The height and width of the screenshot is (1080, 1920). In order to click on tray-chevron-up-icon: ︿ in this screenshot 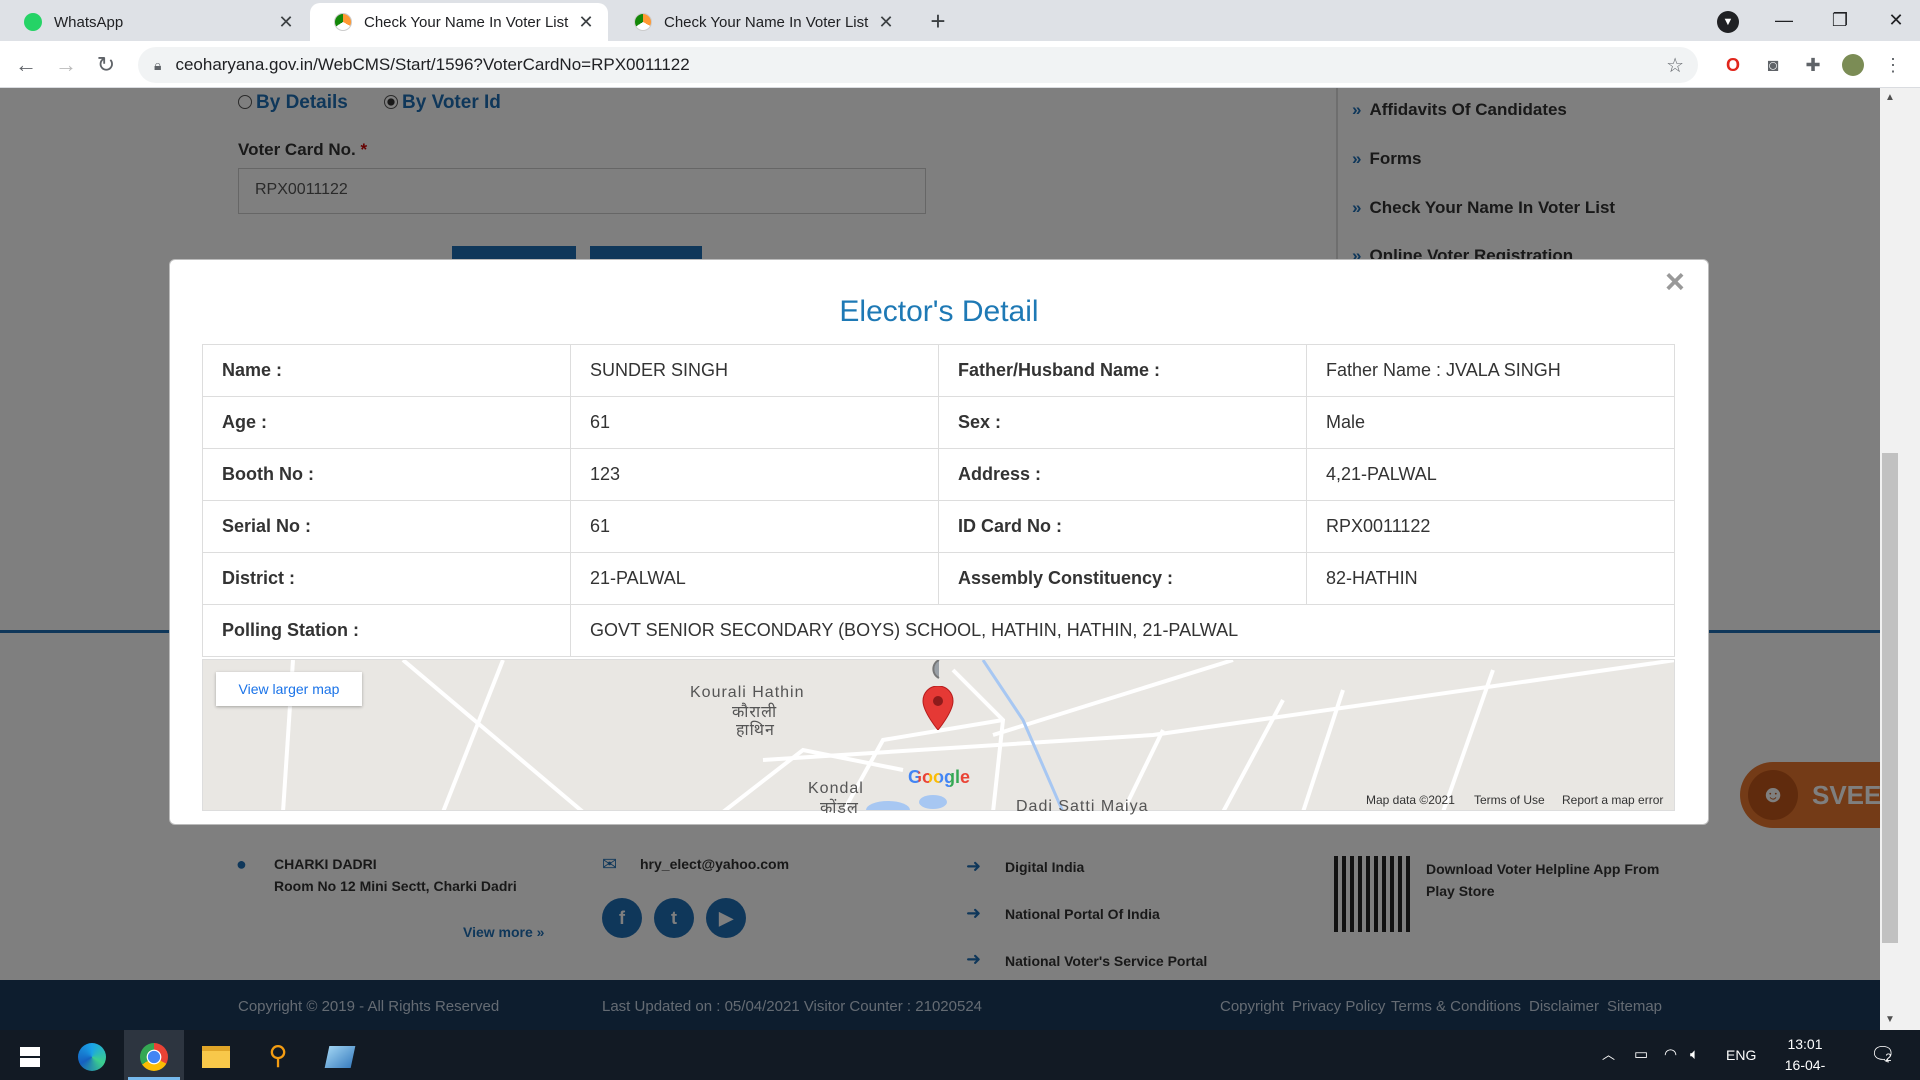, I will do `click(1608, 1055)`.